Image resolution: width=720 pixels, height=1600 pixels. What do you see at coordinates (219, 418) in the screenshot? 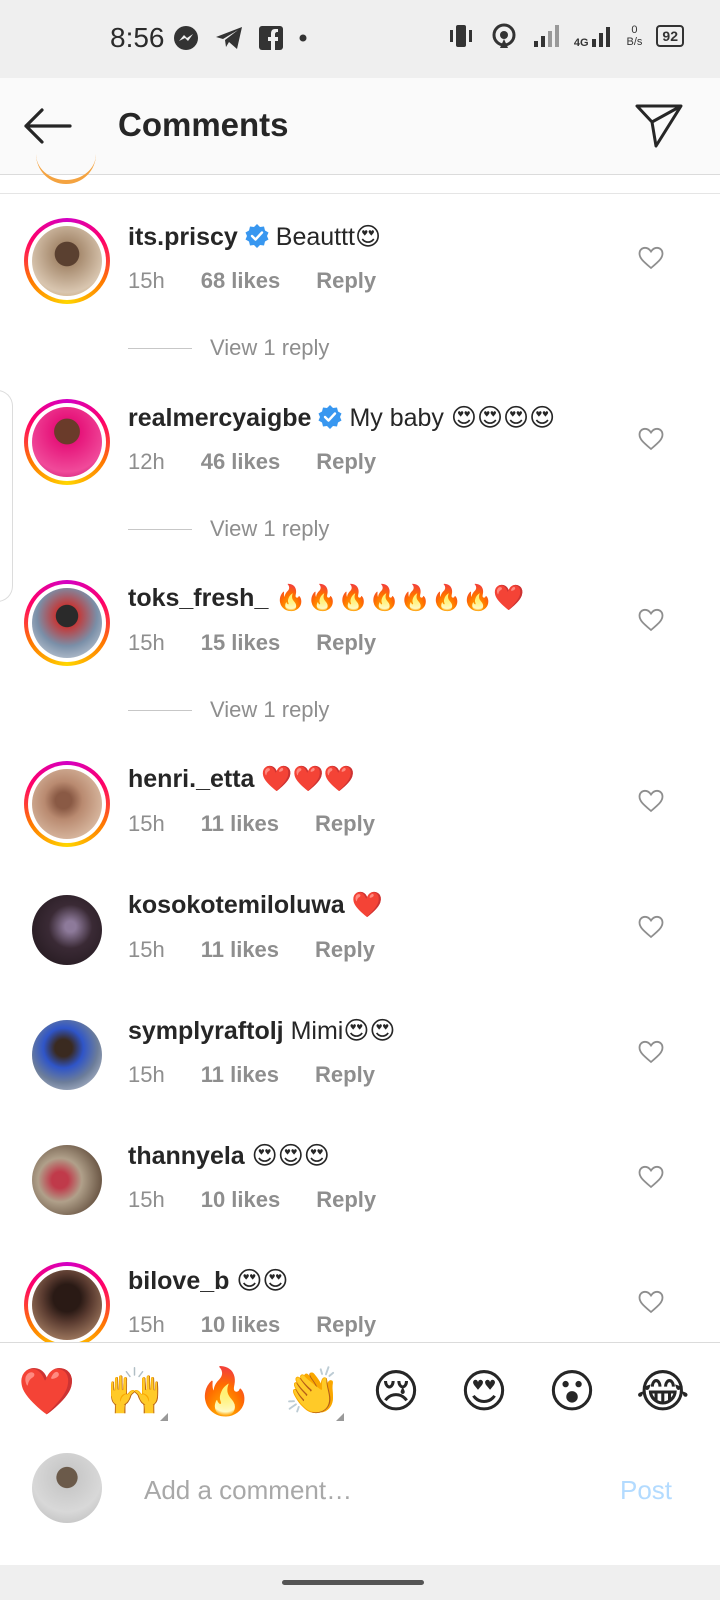
I see `comment-username: realmercyaigbe` at bounding box center [219, 418].